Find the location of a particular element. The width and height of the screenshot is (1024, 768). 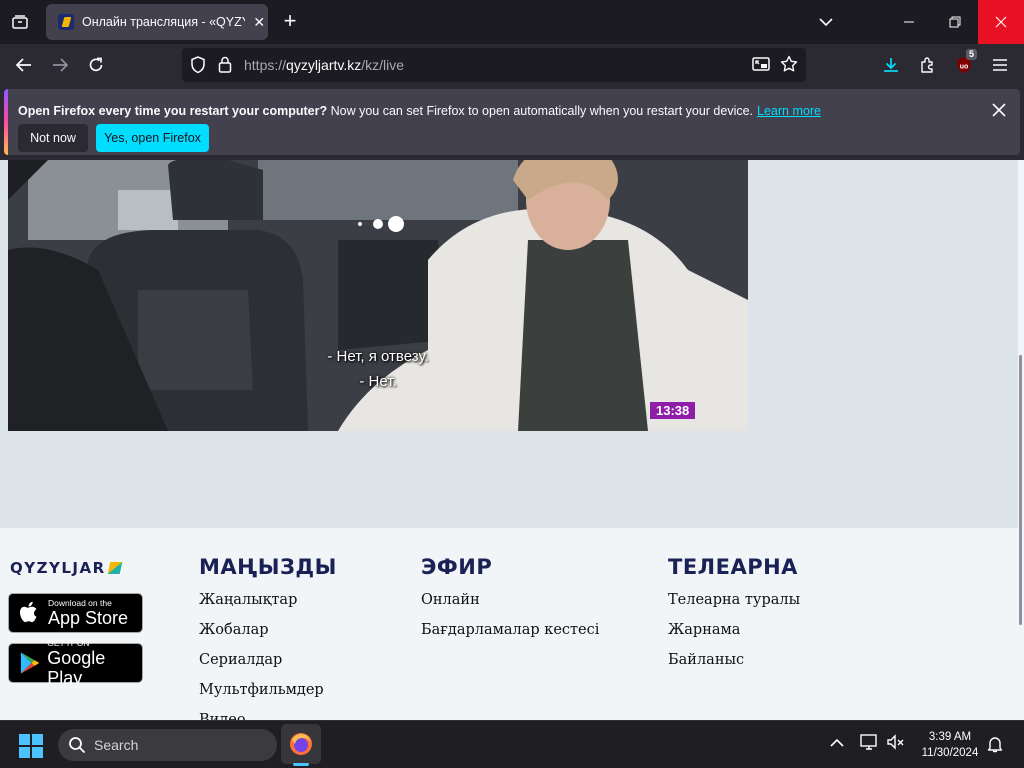

browser-tab-active: Онлайн трансляция - «QYZYL ✕ is located at coordinates (157, 22).